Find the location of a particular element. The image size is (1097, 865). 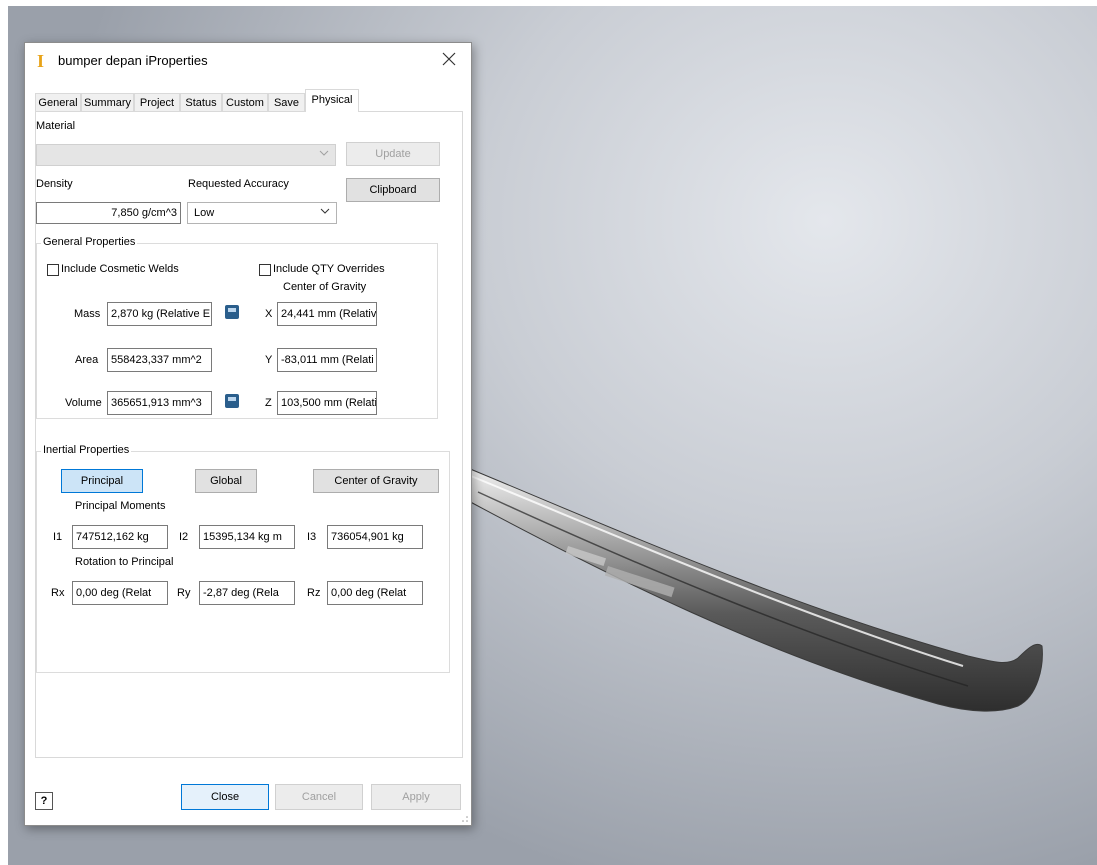

density-label: Density is located at coordinates (54, 184).